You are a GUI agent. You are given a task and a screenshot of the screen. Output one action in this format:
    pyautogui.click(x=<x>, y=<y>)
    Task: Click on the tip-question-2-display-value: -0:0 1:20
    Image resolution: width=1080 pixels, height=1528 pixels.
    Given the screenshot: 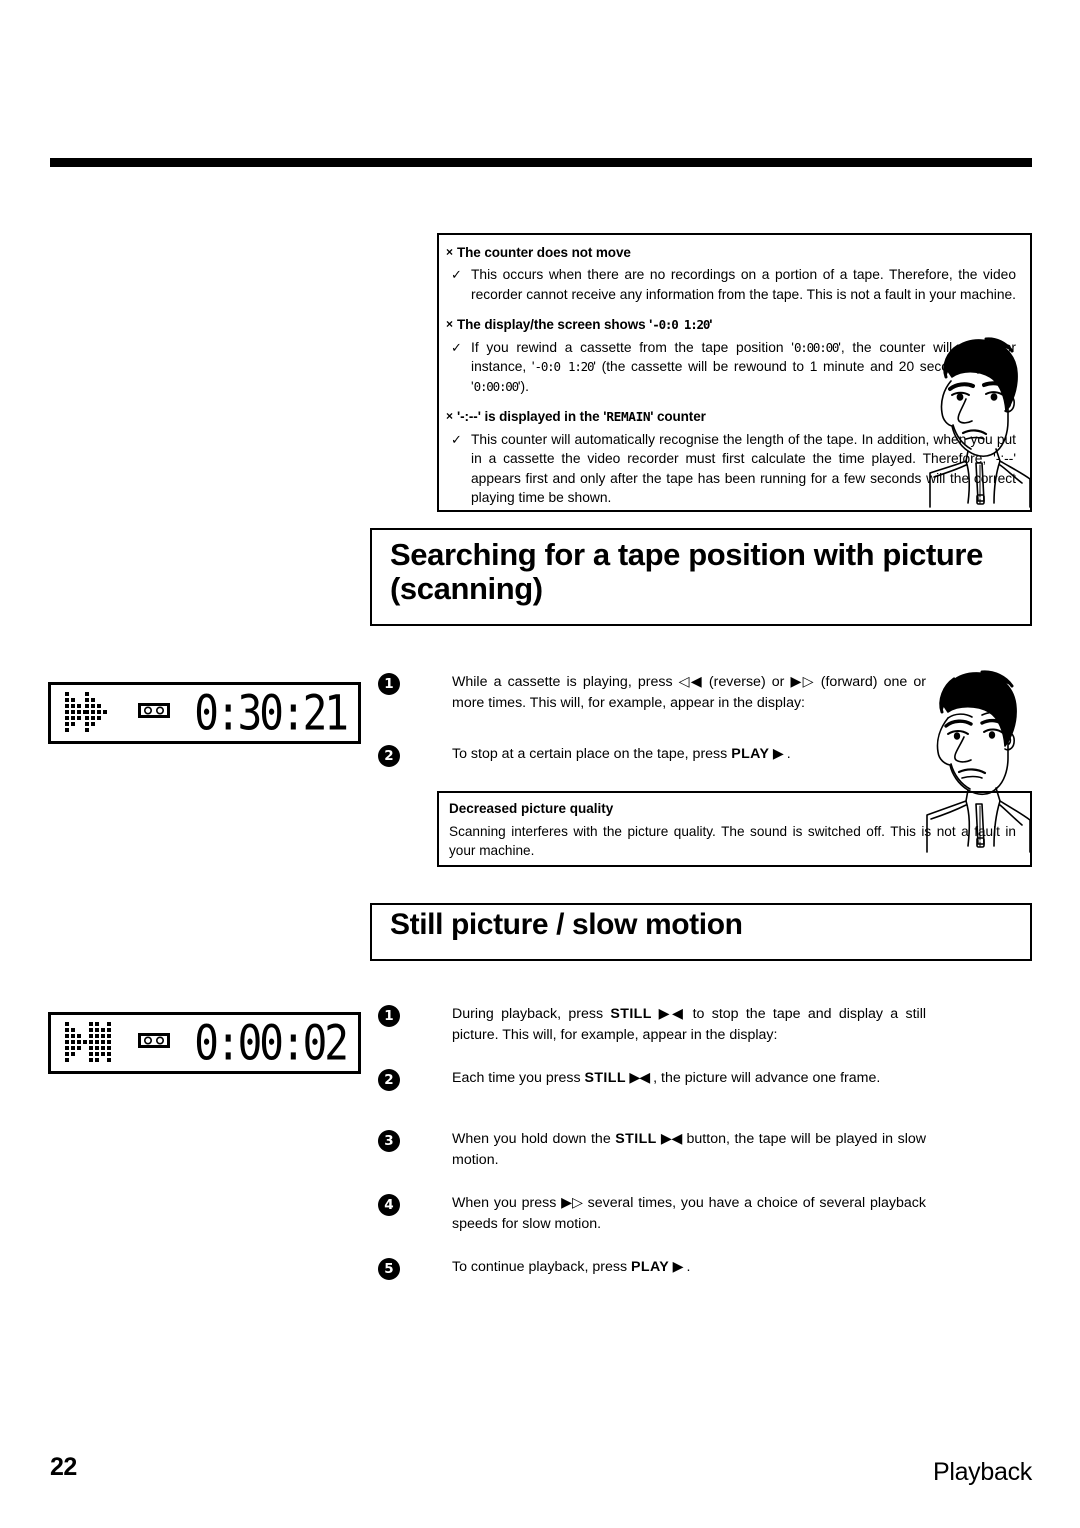 What is the action you would take?
    pyautogui.click(x=681, y=325)
    